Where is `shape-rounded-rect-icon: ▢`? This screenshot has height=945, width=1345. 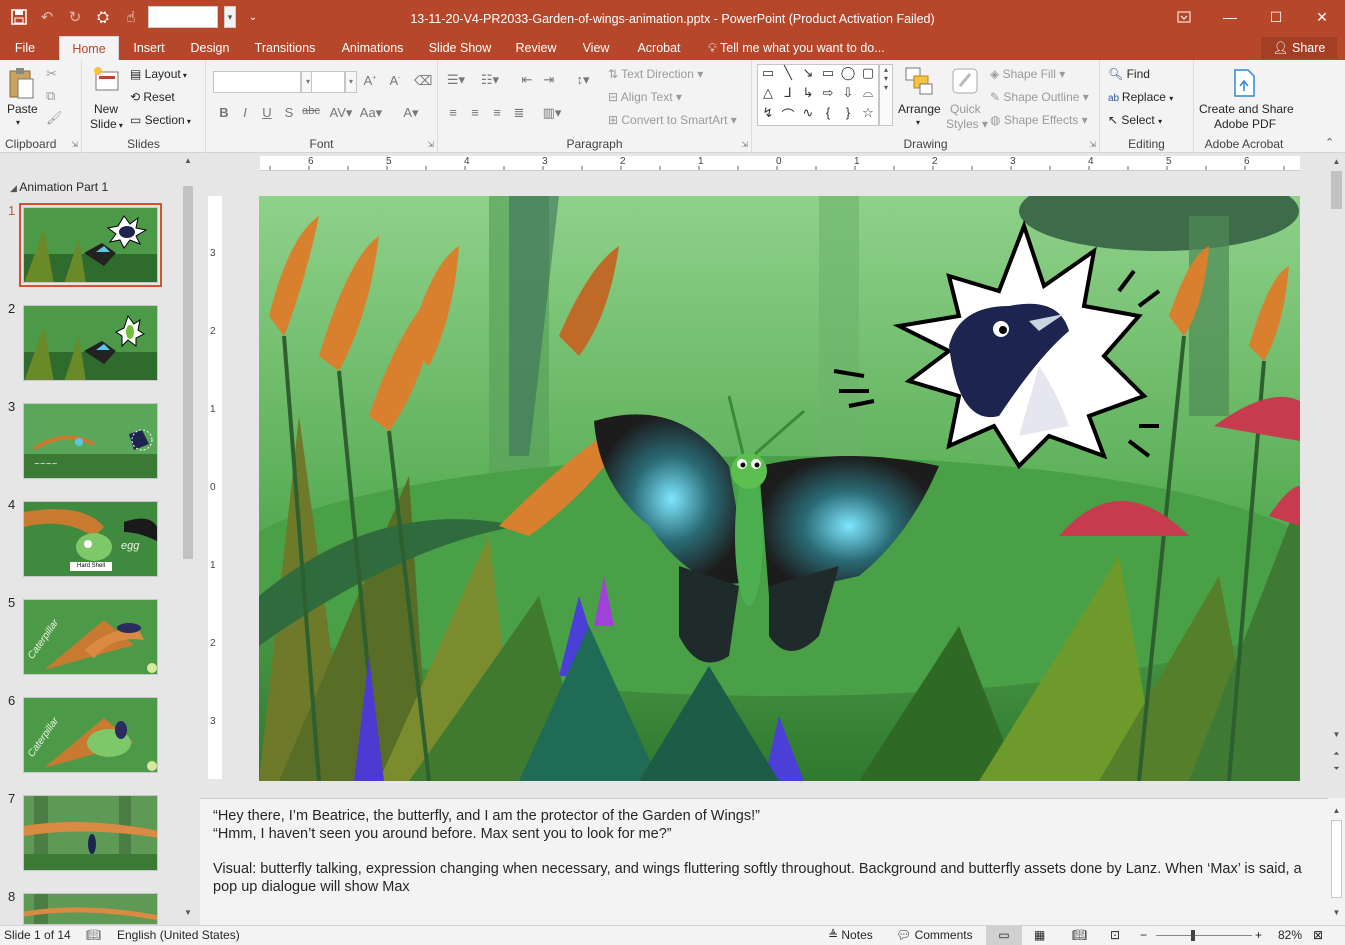 shape-rounded-rect-icon: ▢ is located at coordinates (868, 75).